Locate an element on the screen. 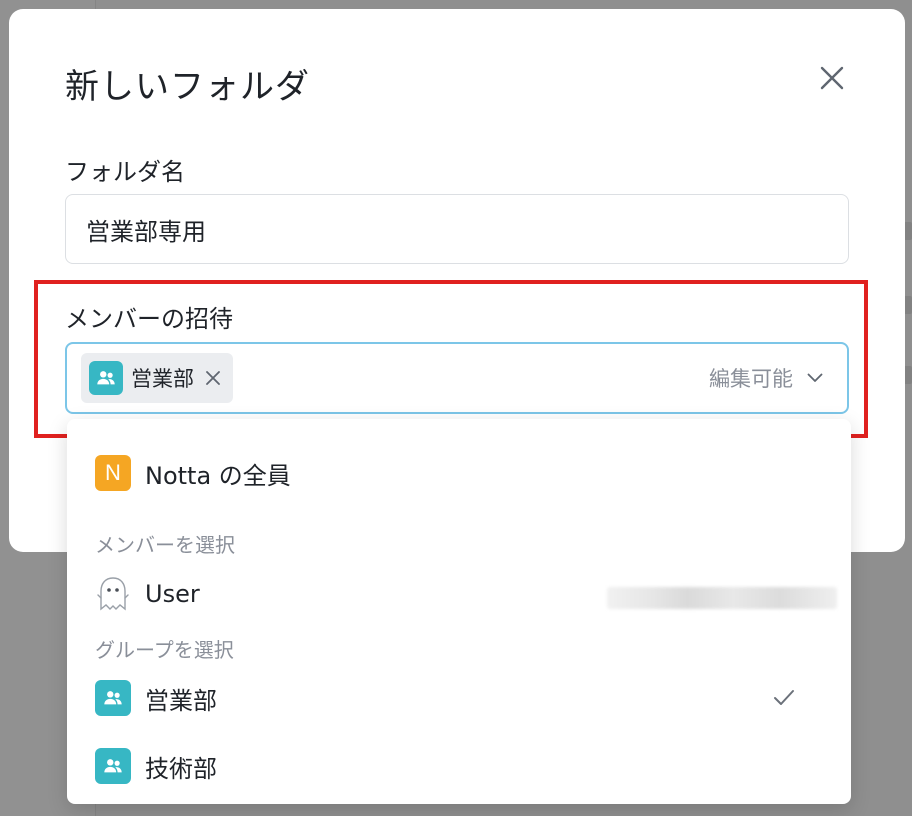 The image size is (912, 816). close-button is located at coordinates (832, 78).